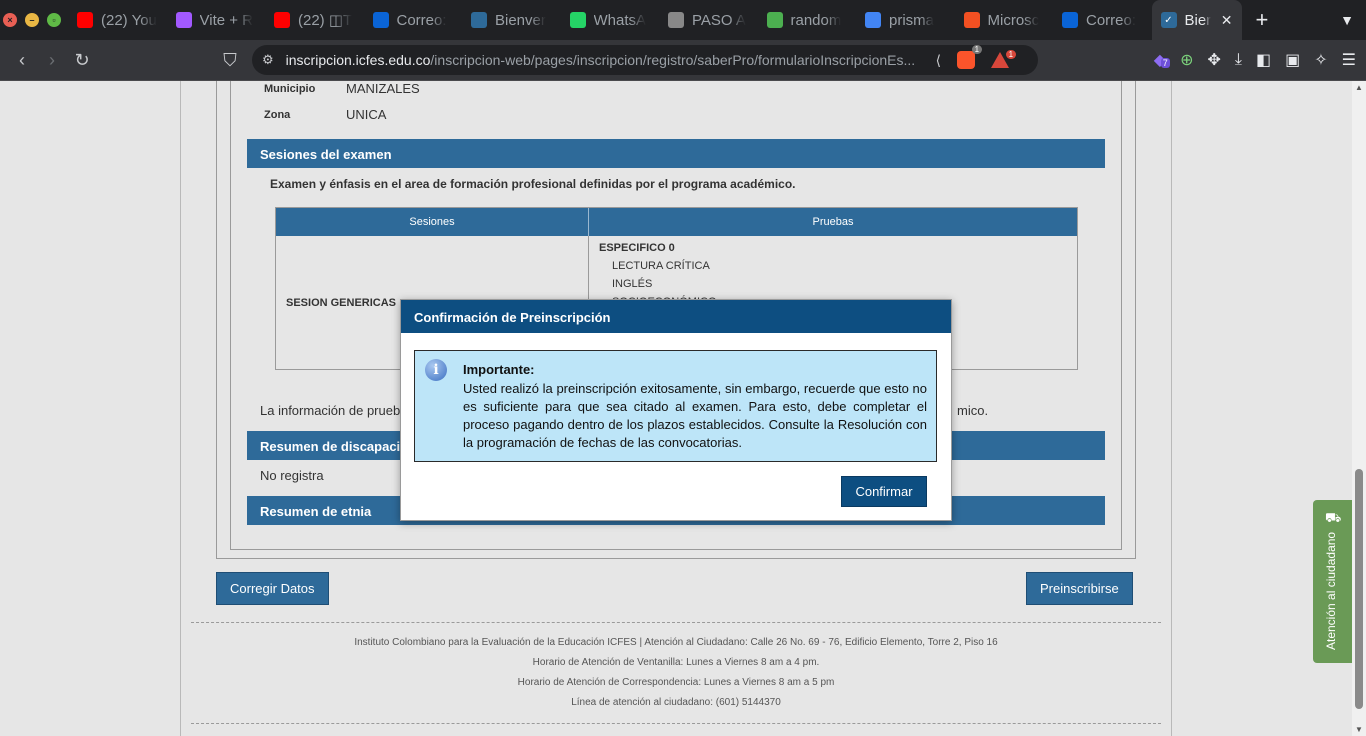  Describe the element at coordinates (884, 491) in the screenshot. I see `confirm-button: Confirmar` at that location.